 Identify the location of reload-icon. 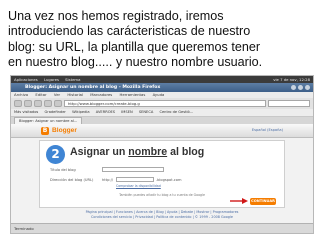
(38, 103).